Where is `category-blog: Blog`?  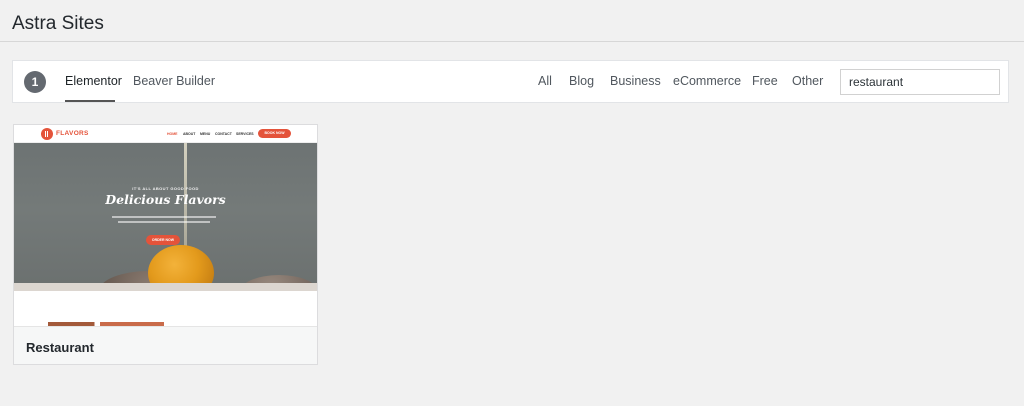
category-blog: Blog is located at coordinates (581, 81).